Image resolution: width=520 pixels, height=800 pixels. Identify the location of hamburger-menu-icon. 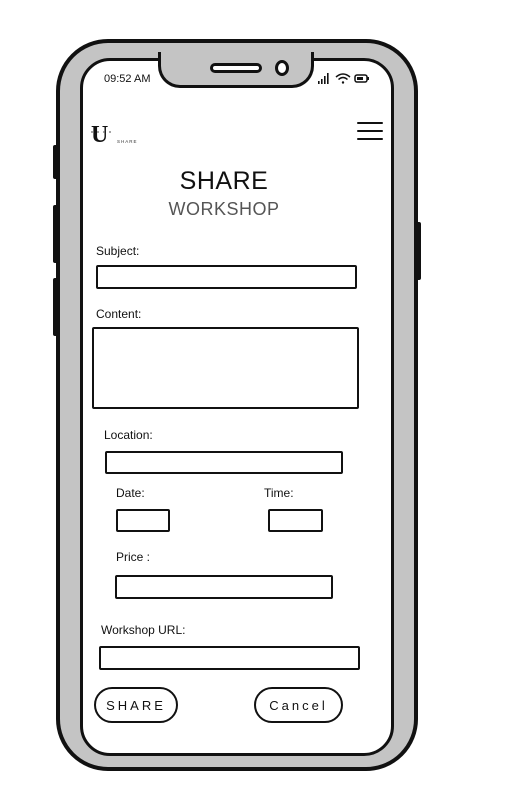
(370, 133).